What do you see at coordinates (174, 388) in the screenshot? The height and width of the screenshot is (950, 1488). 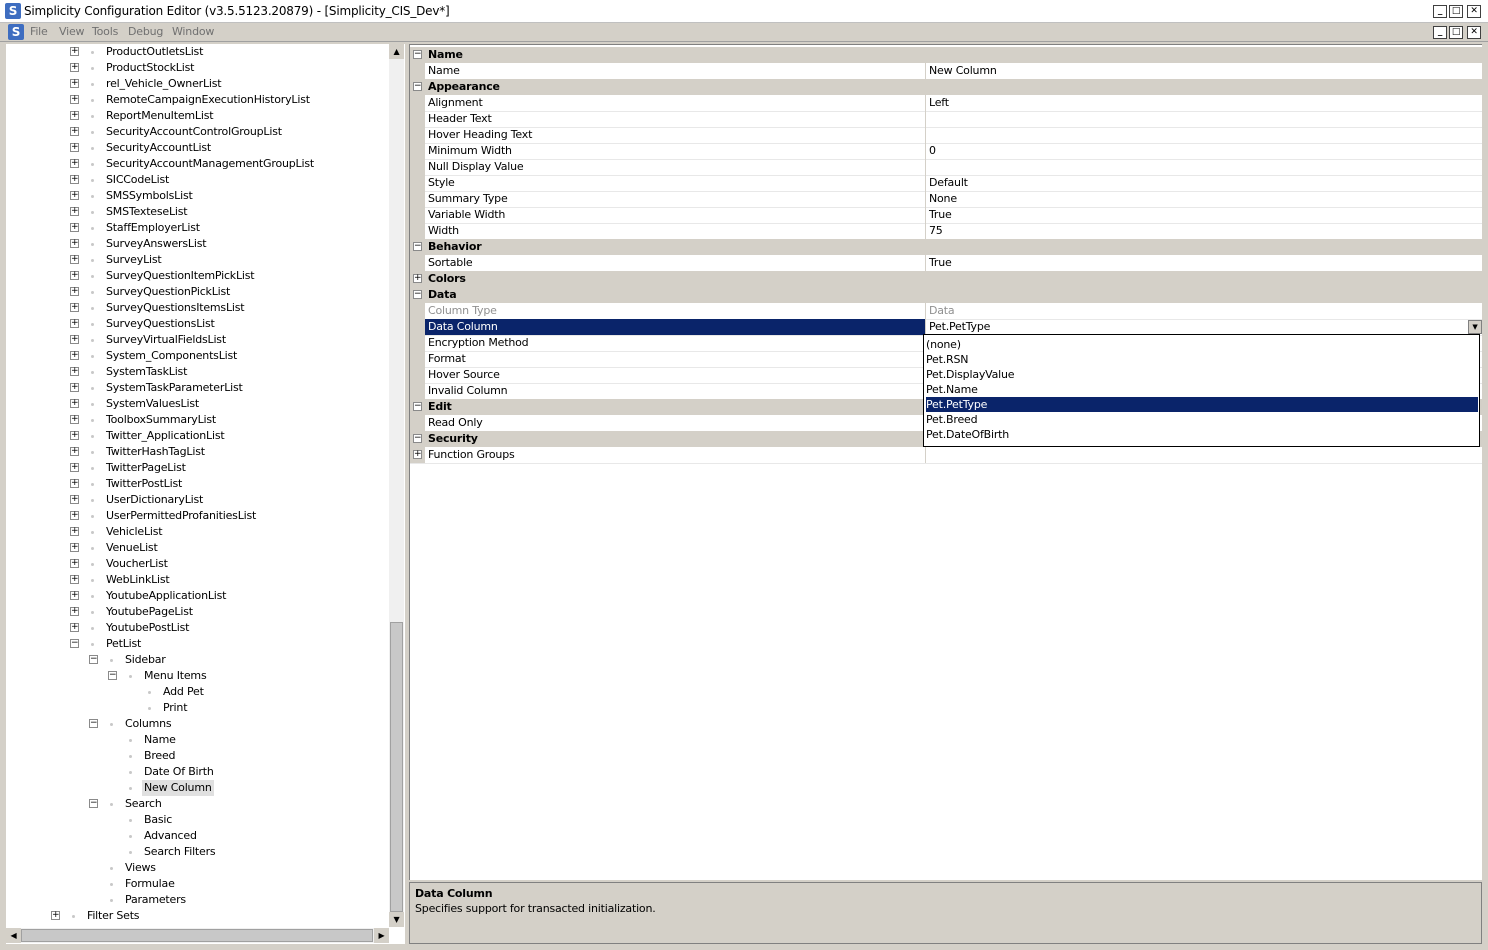 I see `tree-node-label: SystemTaskParameterList` at bounding box center [174, 388].